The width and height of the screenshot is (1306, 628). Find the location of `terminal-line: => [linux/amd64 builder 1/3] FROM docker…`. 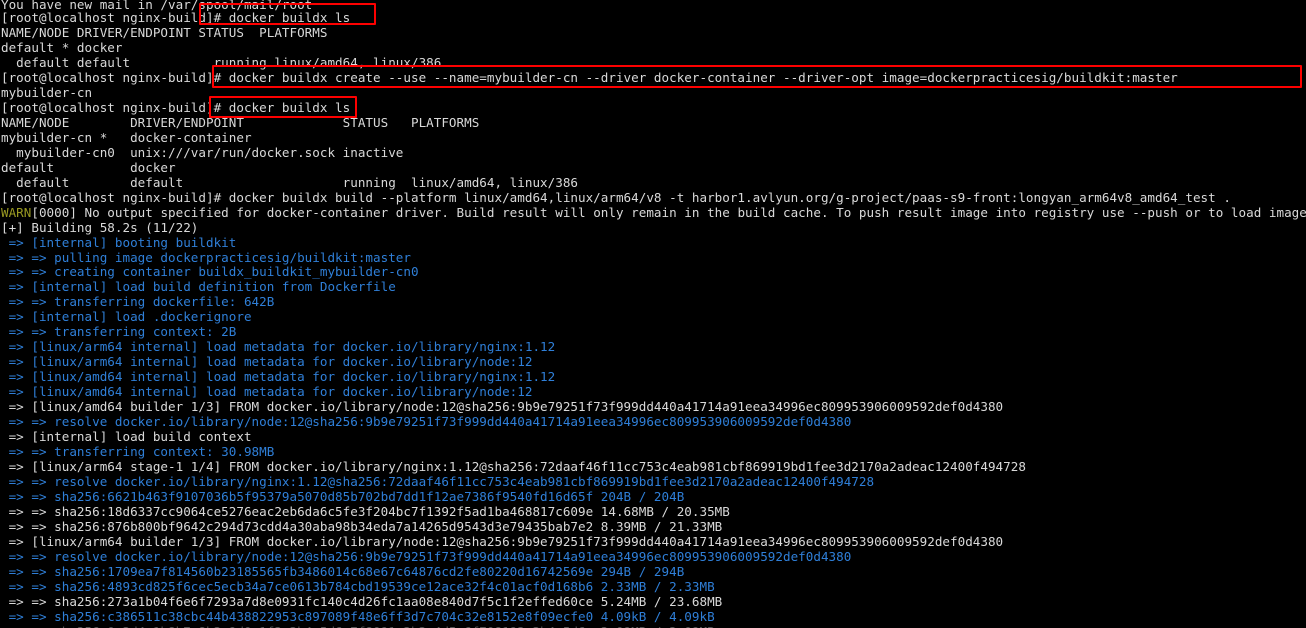

terminal-line: => [linux/amd64 builder 1/3] FROM docker… is located at coordinates (502, 407).